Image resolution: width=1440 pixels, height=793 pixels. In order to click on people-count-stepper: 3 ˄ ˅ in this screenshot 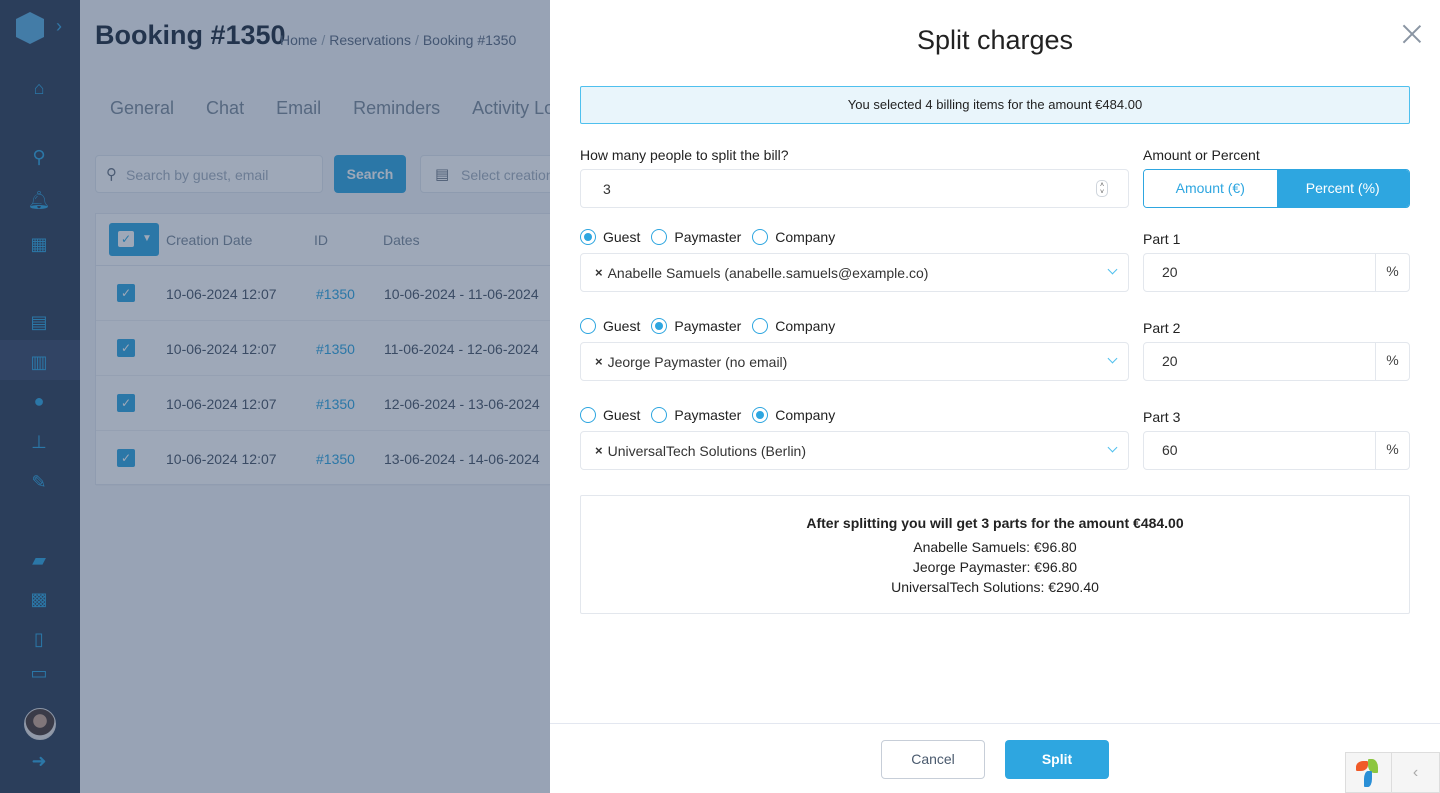, I will do `click(854, 188)`.